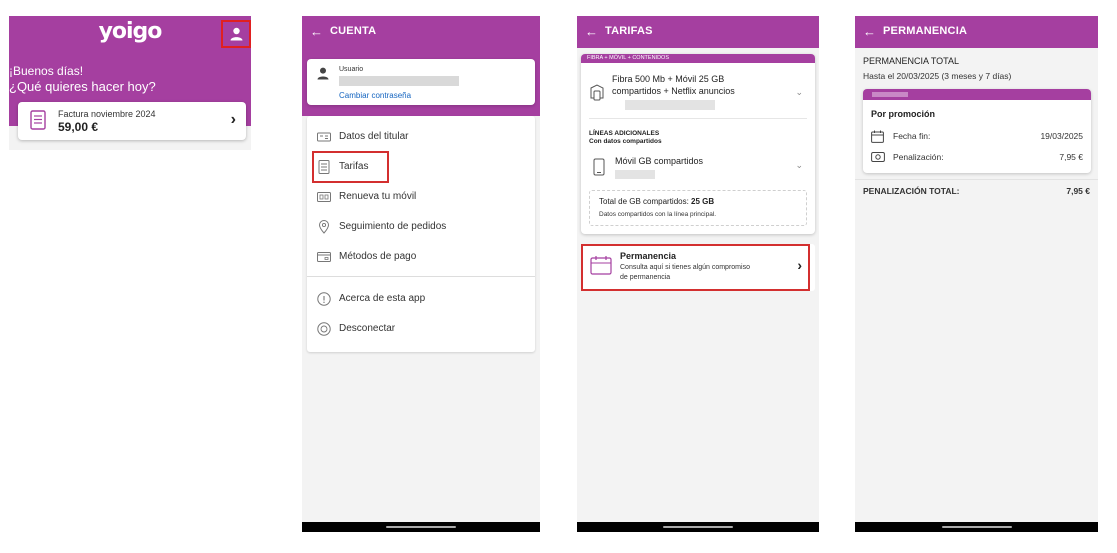 The width and height of the screenshot is (1117, 553). What do you see at coordinates (1061, 136) in the screenshot?
I see `end-date-value: 19/03/2025` at bounding box center [1061, 136].